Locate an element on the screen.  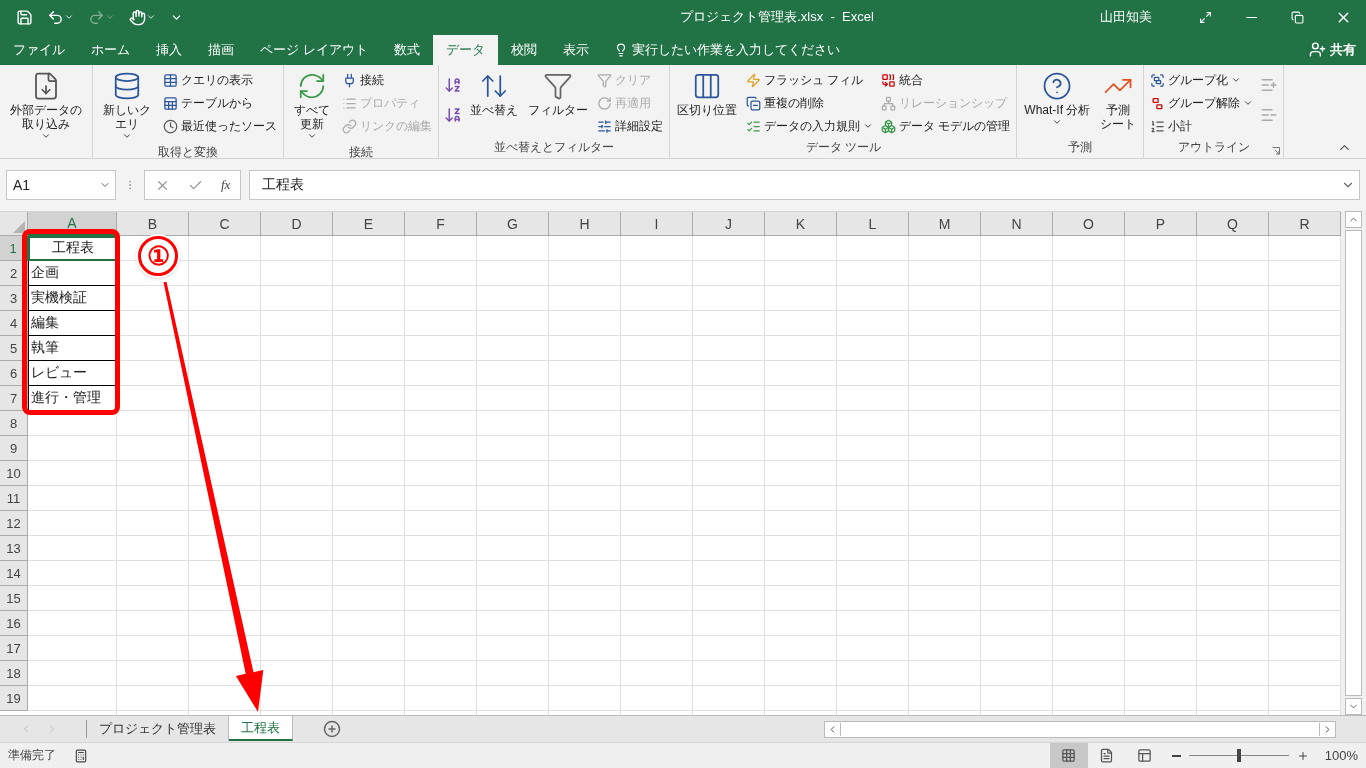
row-header: 19 is located at coordinates (14, 698).